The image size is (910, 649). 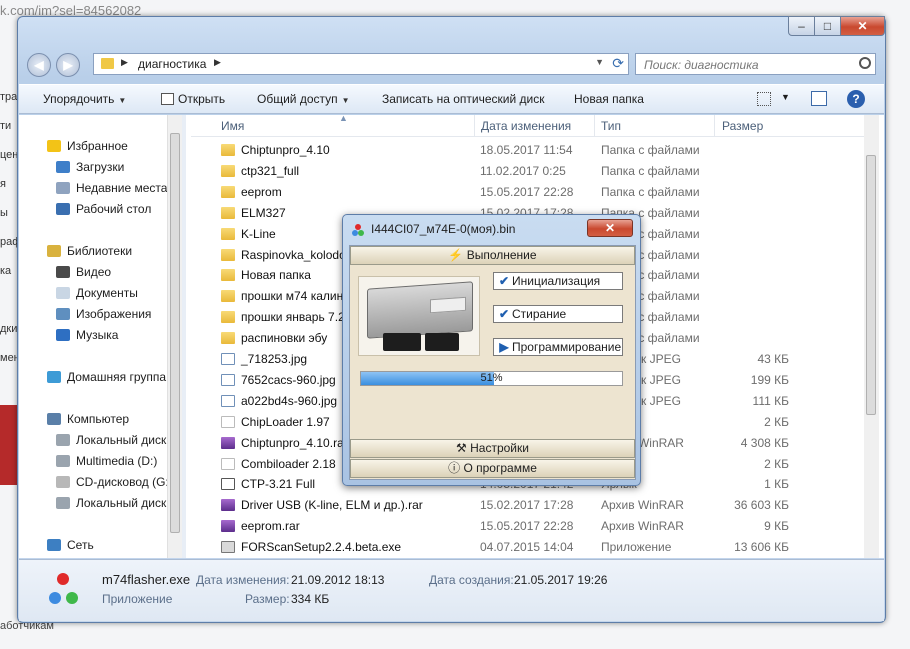 What do you see at coordinates (54, 419) in the screenshot?
I see `computer-icon` at bounding box center [54, 419].